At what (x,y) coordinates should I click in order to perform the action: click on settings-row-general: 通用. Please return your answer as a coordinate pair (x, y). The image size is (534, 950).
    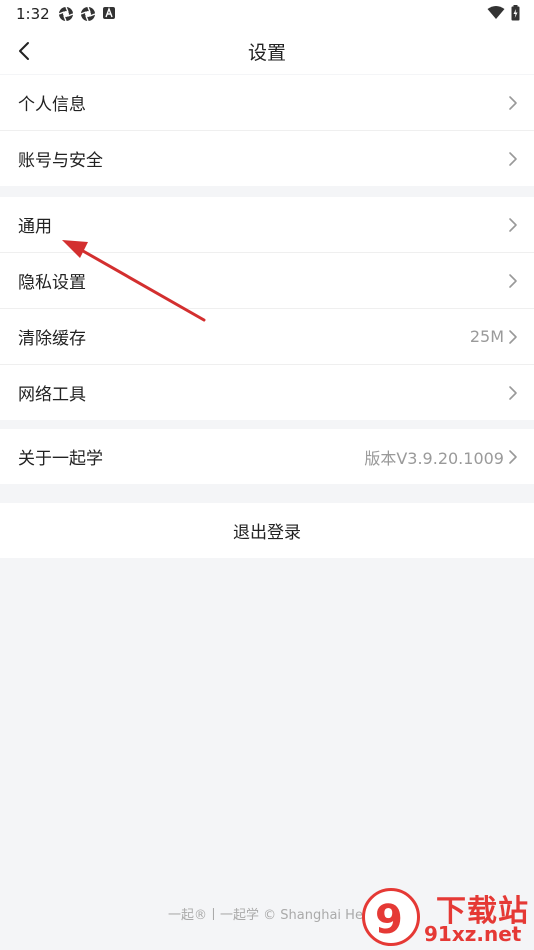
    Looking at the image, I should click on (267, 225).